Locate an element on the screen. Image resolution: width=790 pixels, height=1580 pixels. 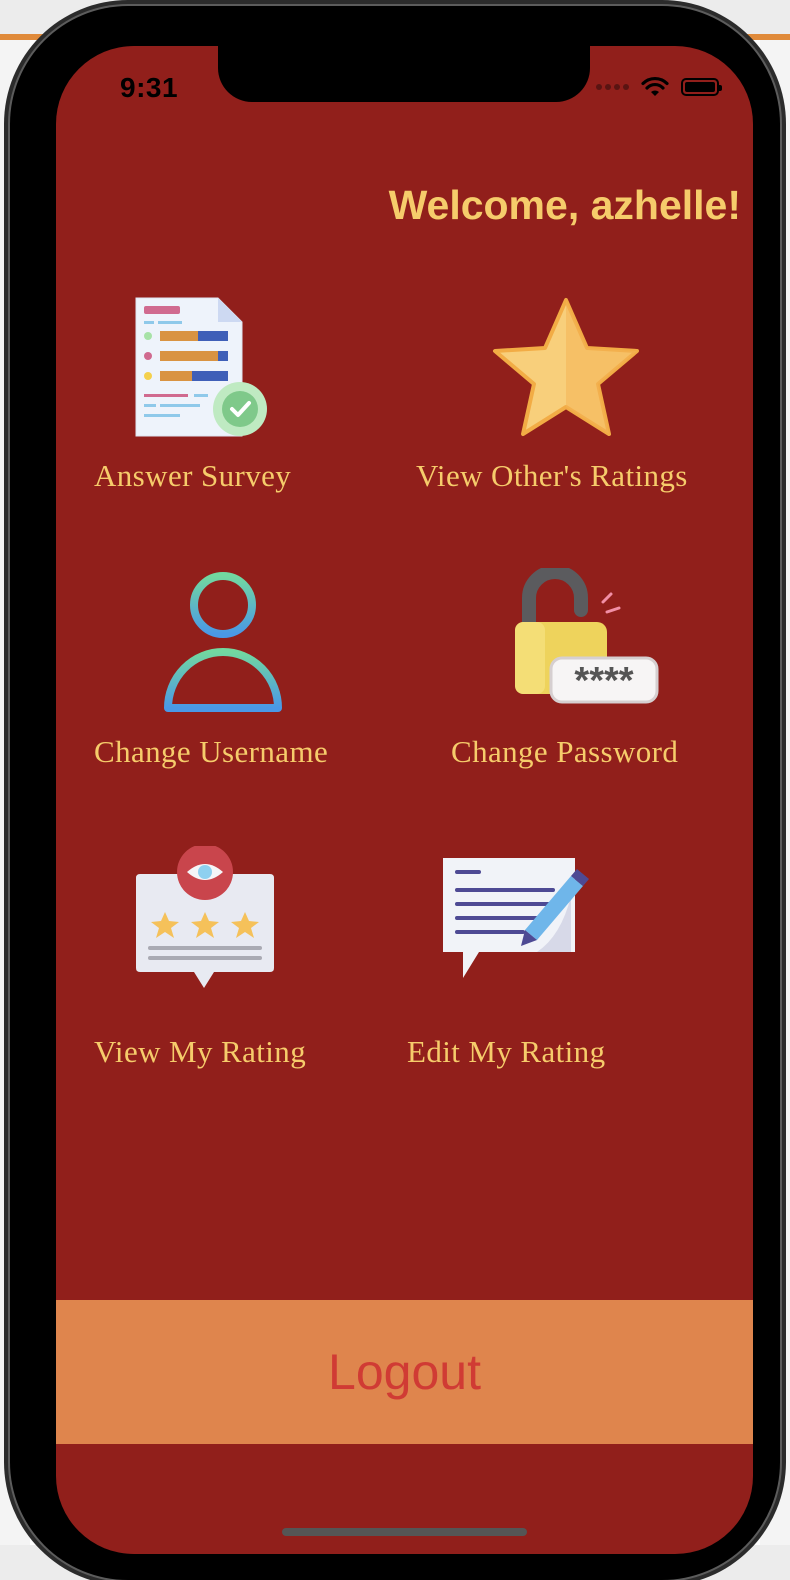
answer-survey-button: Answer Survey is located at coordinates (226, 404).